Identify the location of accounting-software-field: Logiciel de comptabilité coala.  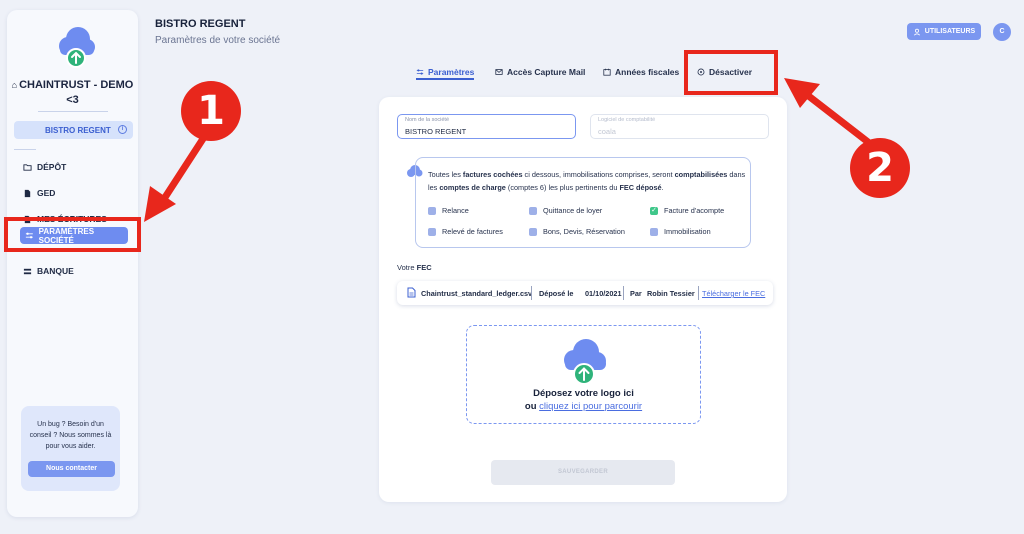
(679, 126).